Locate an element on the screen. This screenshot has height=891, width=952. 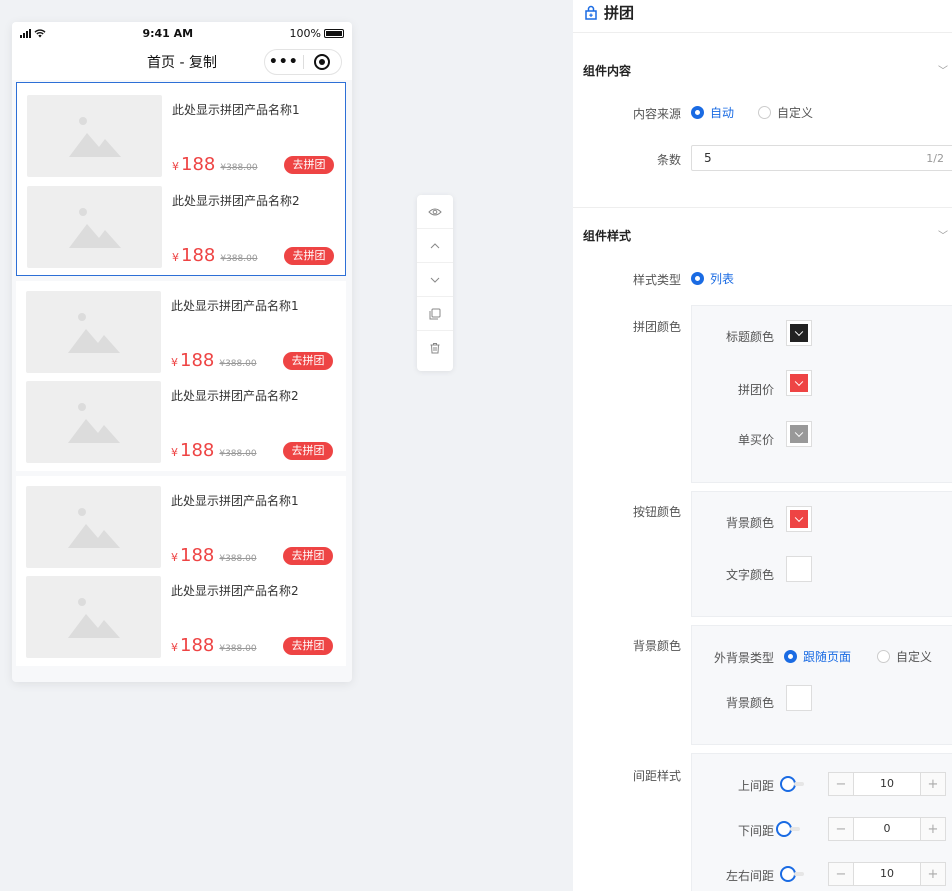
panel-title: 拼团 is located at coordinates (608, 12).